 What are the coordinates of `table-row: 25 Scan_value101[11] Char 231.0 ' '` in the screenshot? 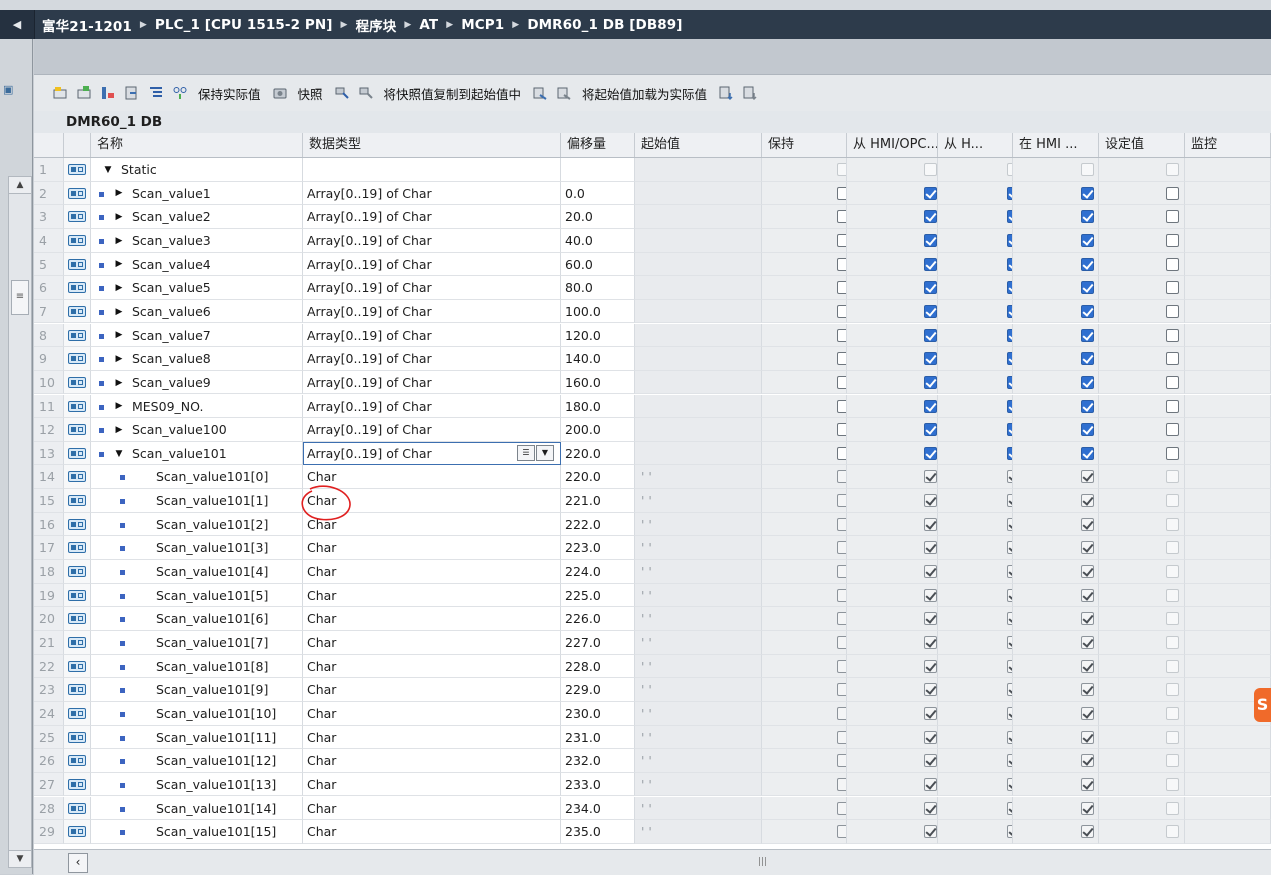 It's located at (652, 737).